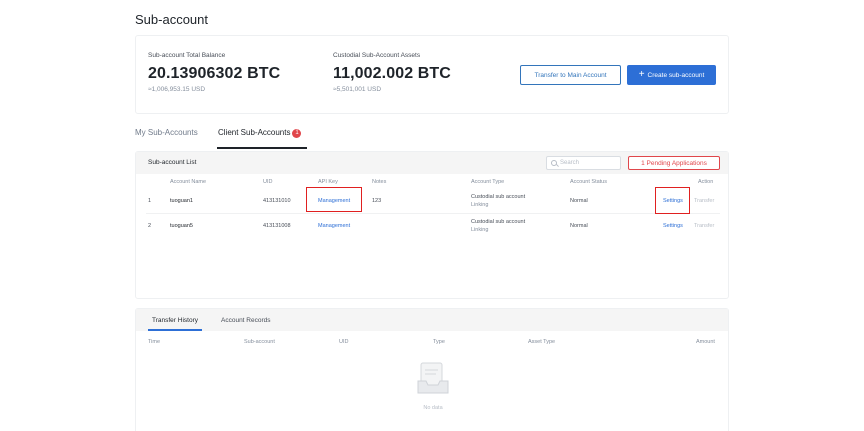 The image size is (864, 431). Describe the element at coordinates (706, 182) in the screenshot. I see `column-header-action: Action` at that location.